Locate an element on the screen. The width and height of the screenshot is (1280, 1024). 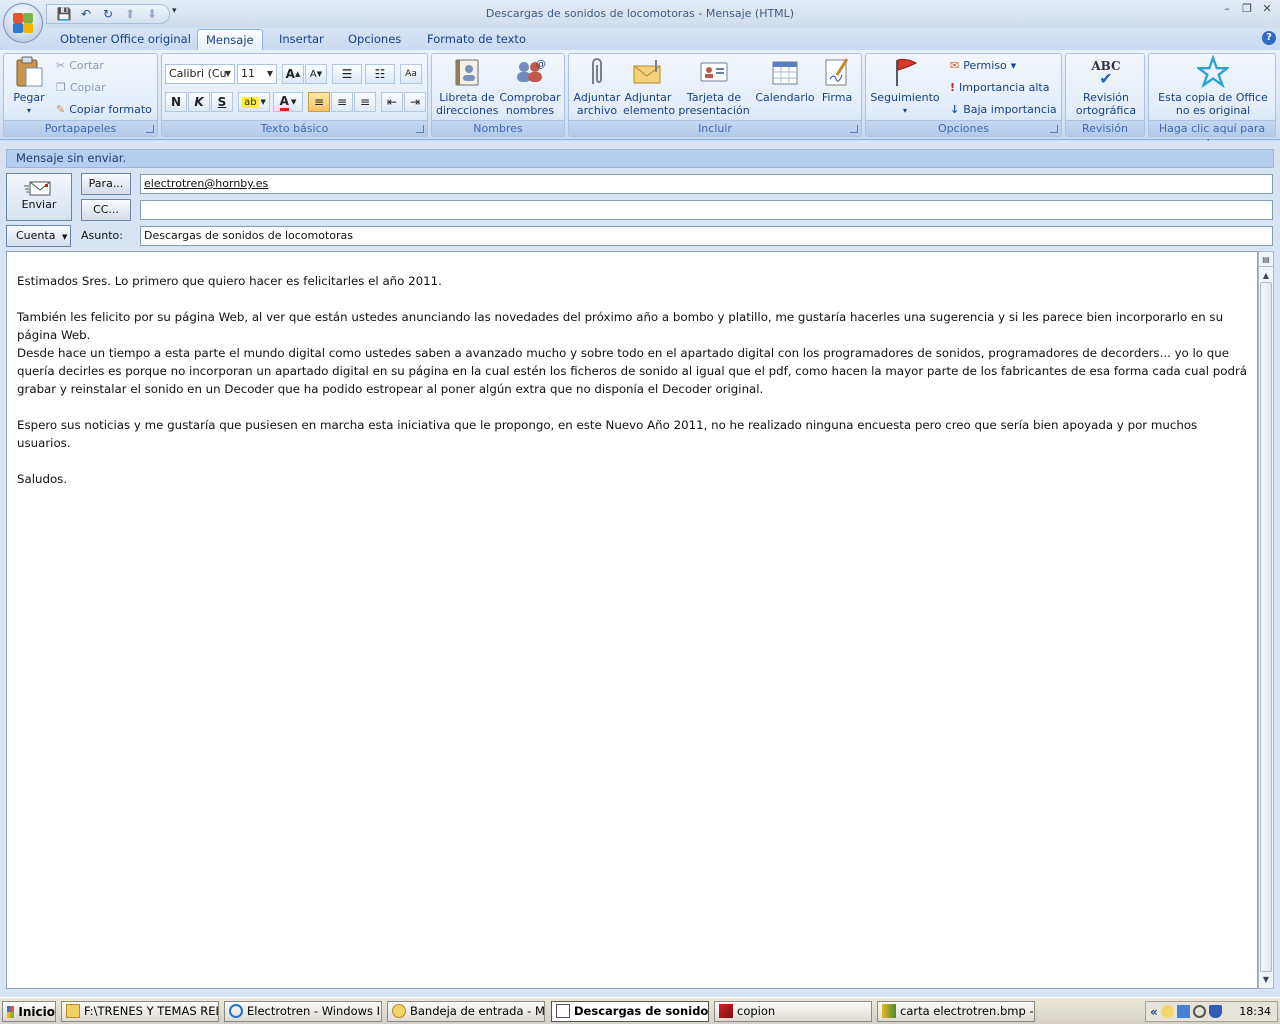
network-icon is located at coordinates (1183, 1011).